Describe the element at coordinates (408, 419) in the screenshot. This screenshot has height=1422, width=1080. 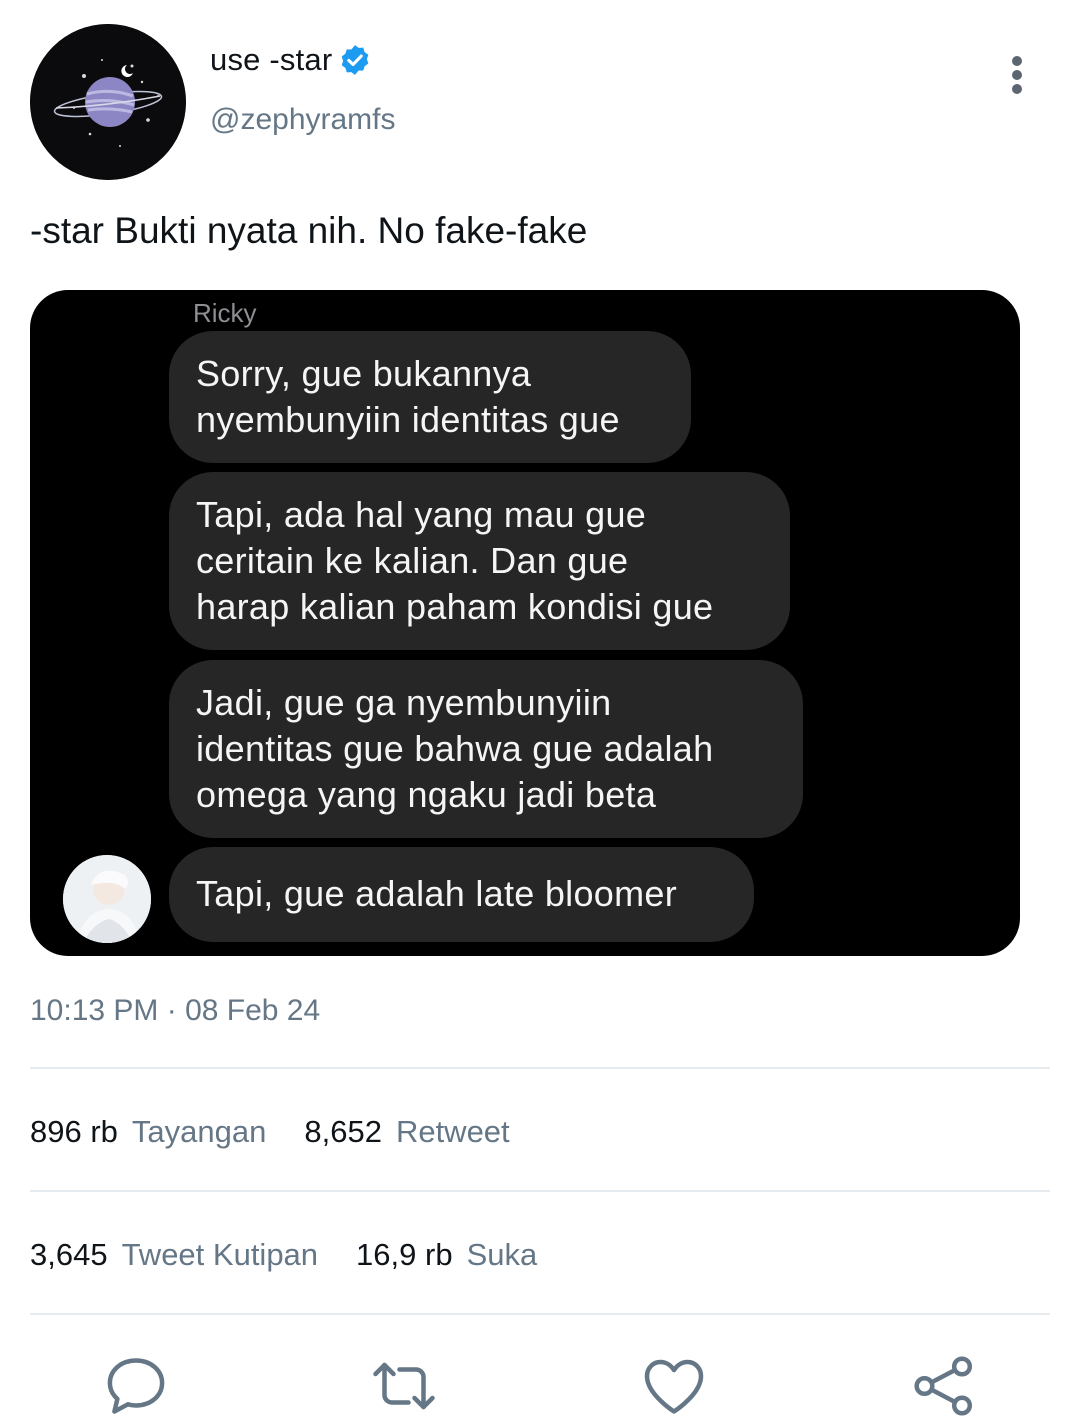
I see `chat-line: nyembunyiin identitas gue` at that location.